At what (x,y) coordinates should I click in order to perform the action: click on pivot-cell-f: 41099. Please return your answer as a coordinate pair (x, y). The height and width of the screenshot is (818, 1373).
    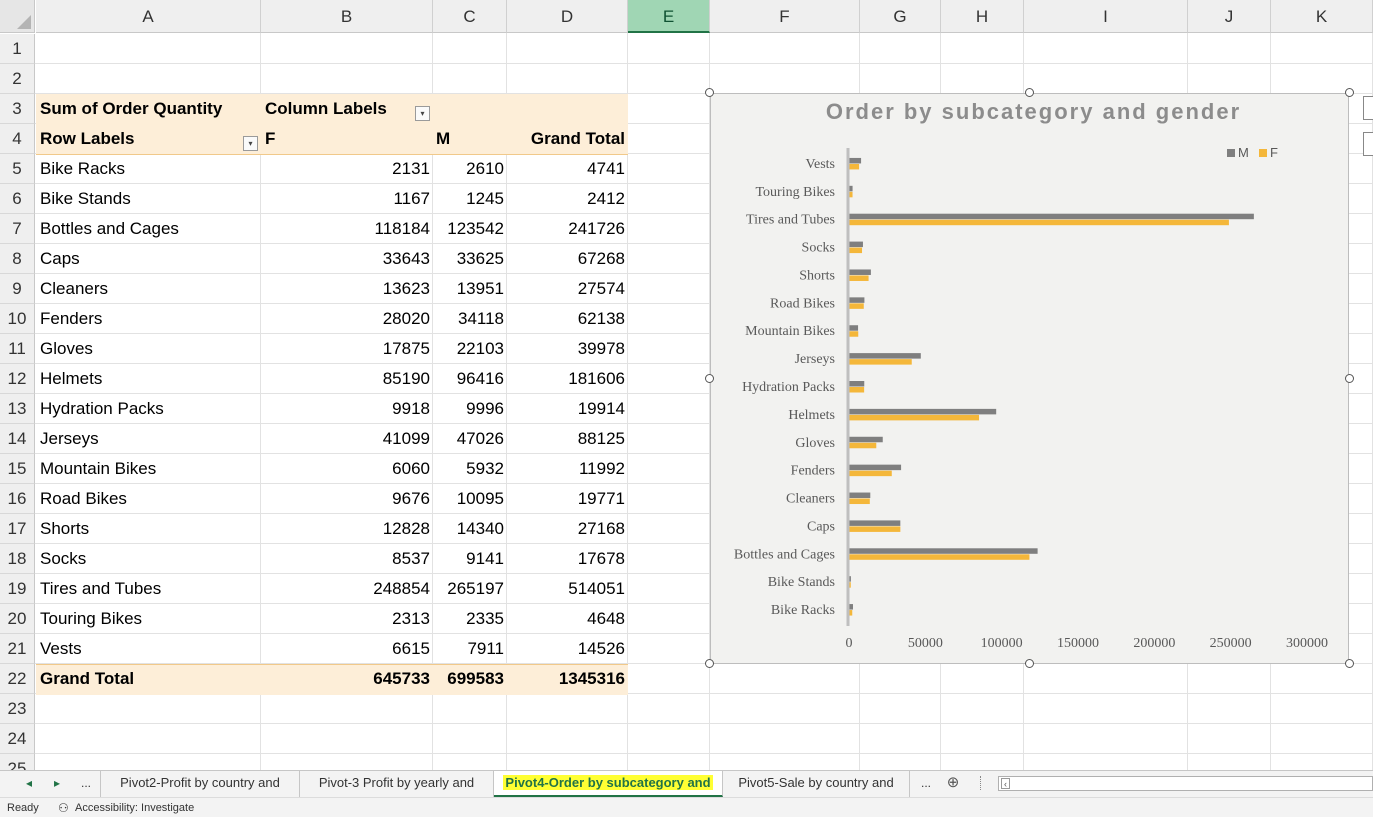
    Looking at the image, I should click on (347, 439).